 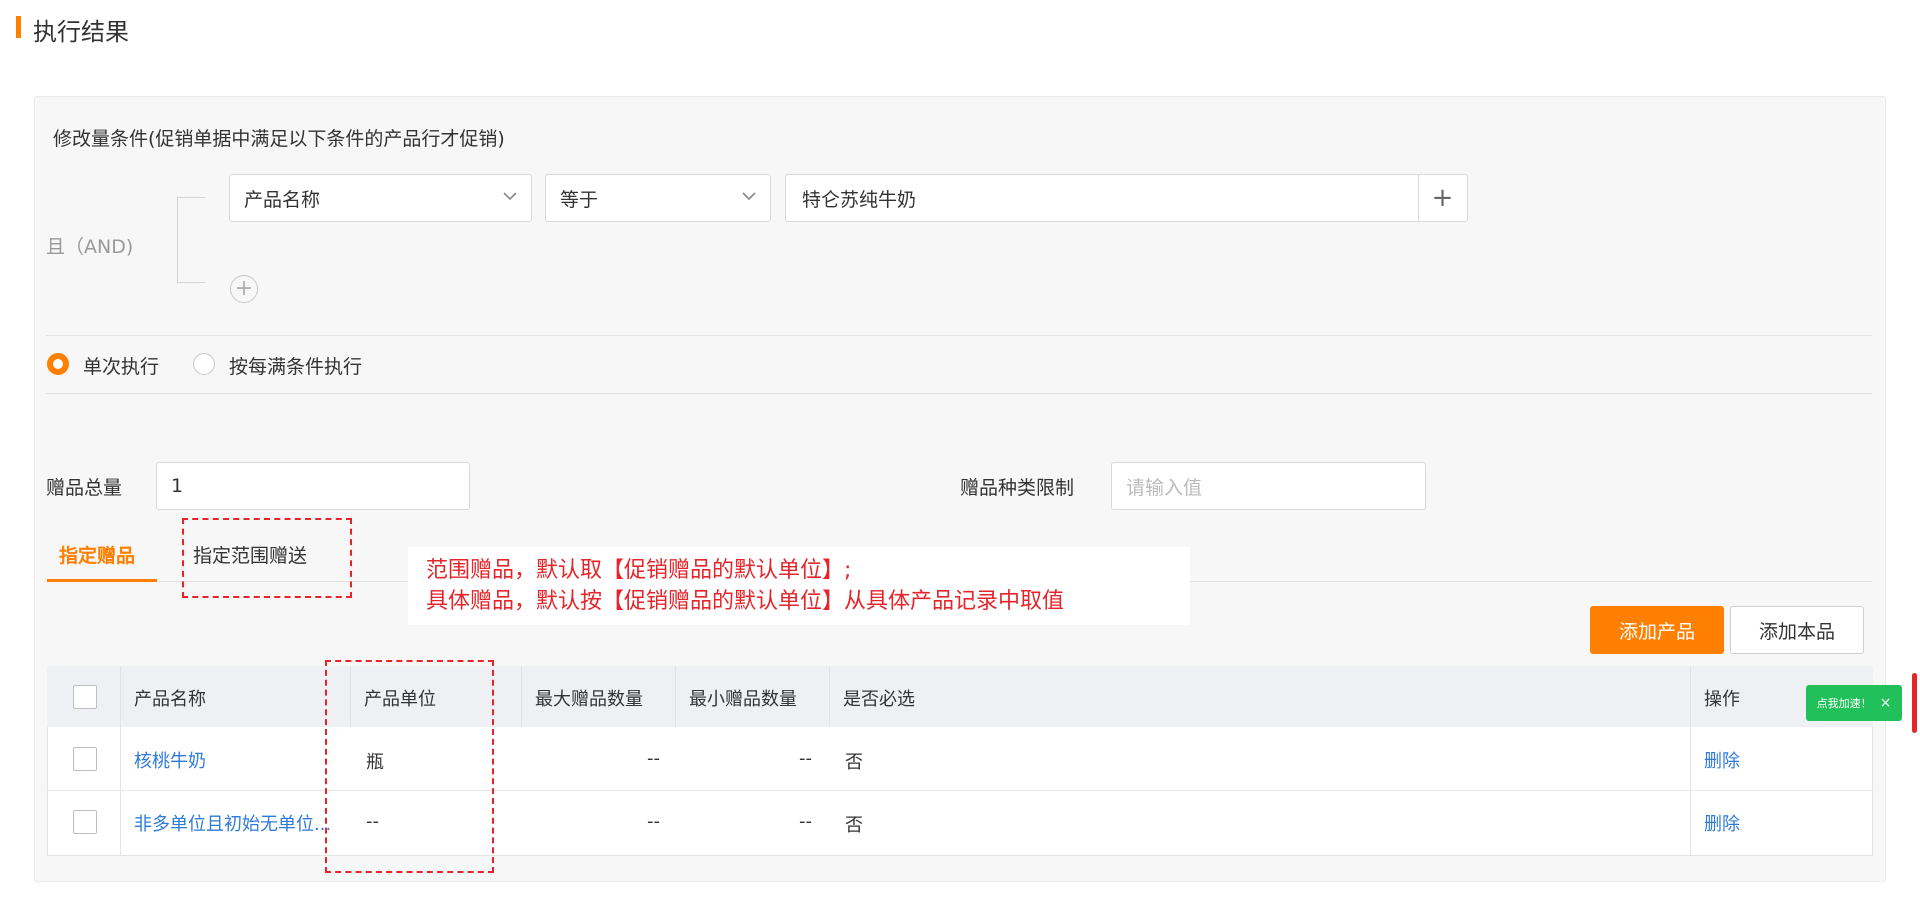 What do you see at coordinates (745, 601) in the screenshot?
I see `annotation-line-2: 具体赠品，默认按【促销赠品的默认单位】从具体产品记录中取值` at bounding box center [745, 601].